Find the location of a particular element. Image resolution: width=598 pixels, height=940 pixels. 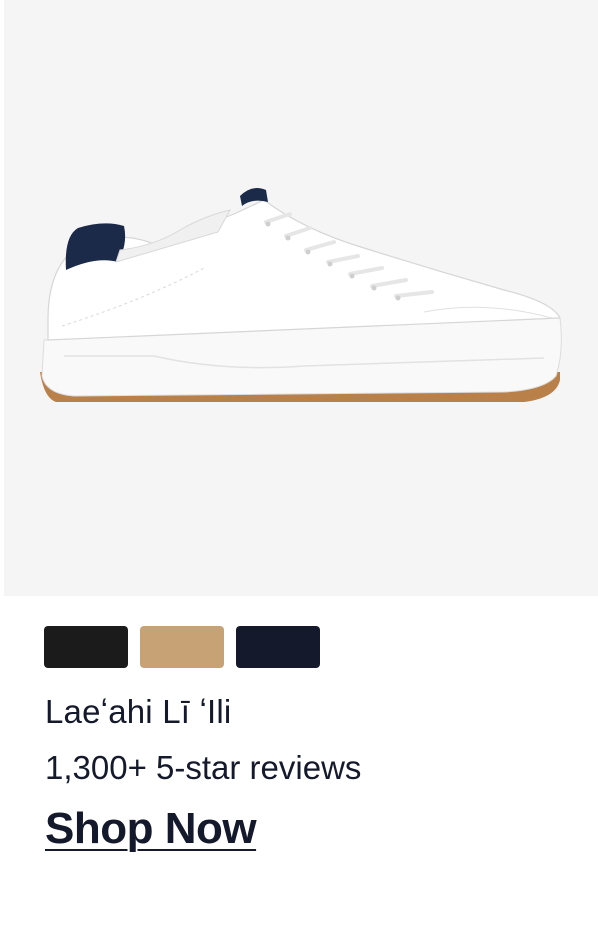

shop-now-link: Shop Now is located at coordinates (151, 829).